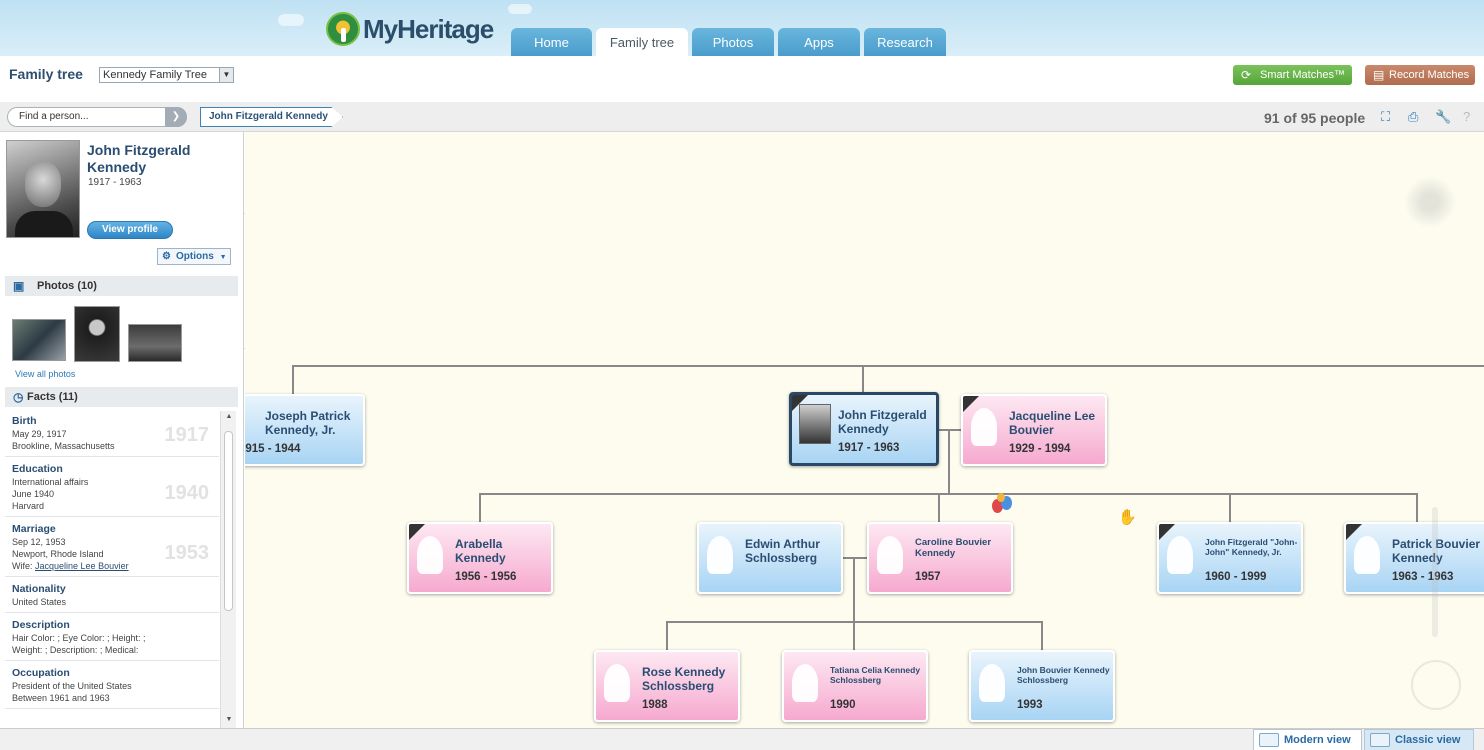 The height and width of the screenshot is (750, 1484). I want to click on birthday-balloons-icon, so click(1005, 523).